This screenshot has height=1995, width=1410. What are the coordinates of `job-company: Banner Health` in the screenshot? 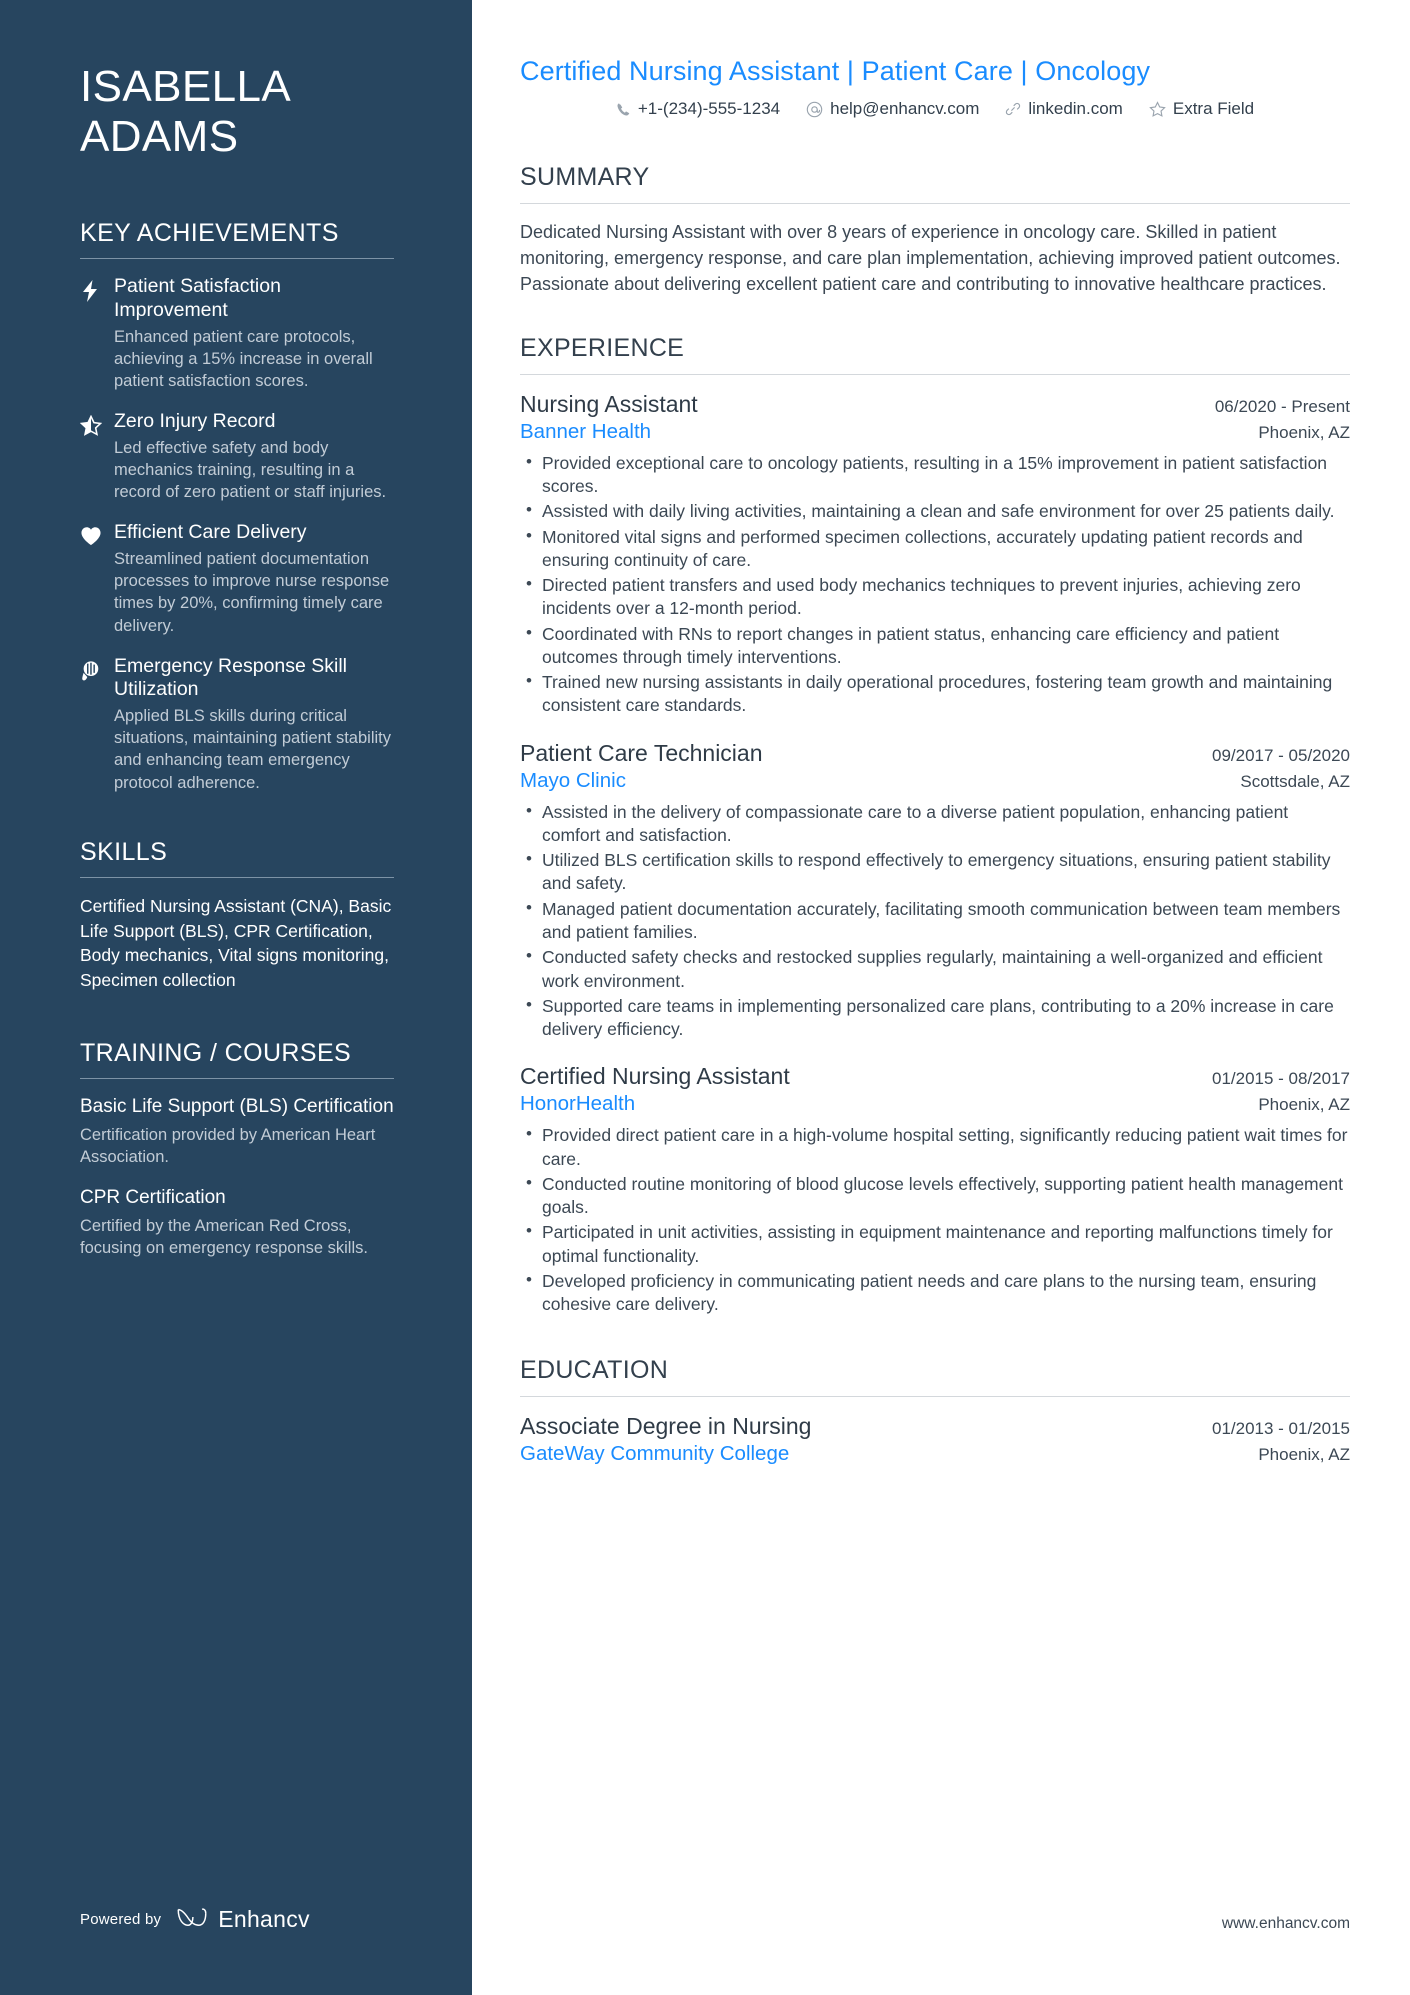 It's located at (585, 432).